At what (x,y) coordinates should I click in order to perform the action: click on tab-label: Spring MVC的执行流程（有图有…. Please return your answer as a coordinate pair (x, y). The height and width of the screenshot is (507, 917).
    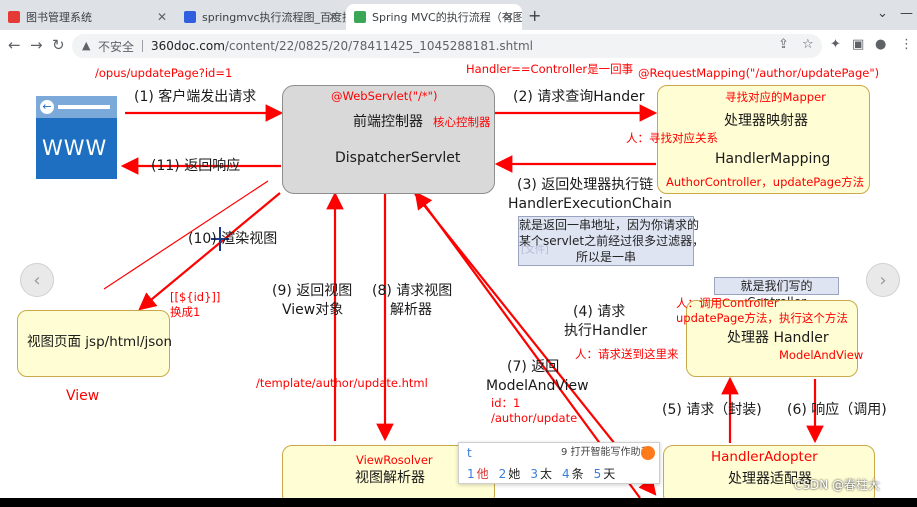
    Looking at the image, I should click on (447, 17).